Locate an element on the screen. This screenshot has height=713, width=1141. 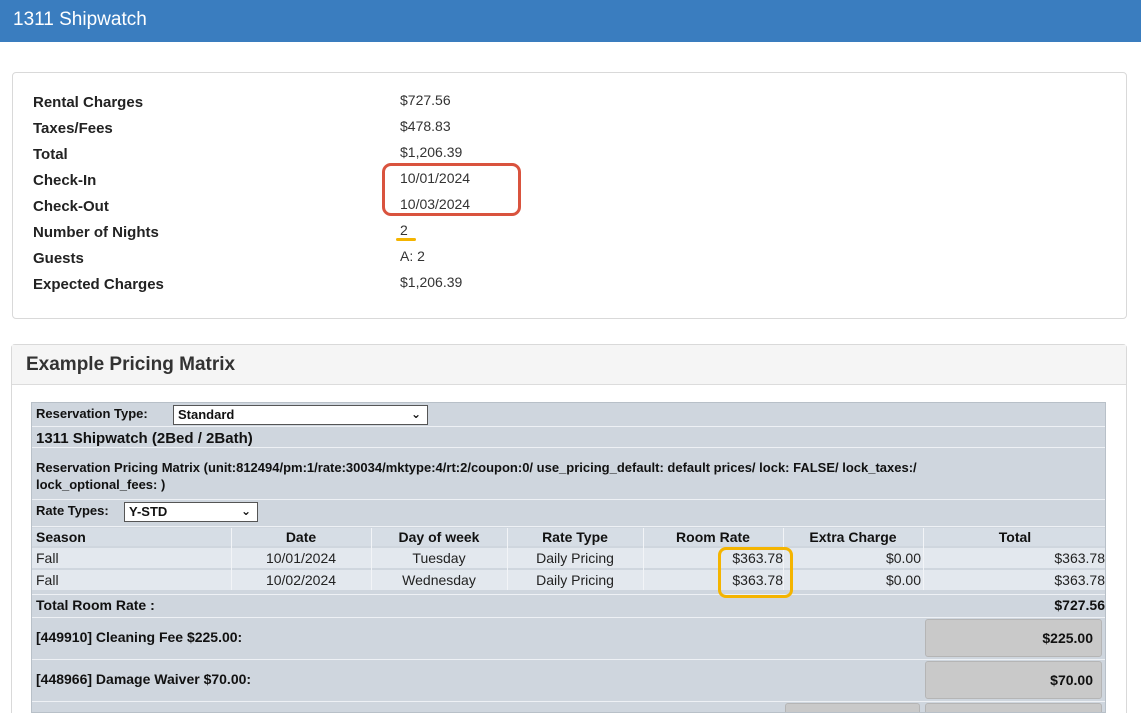
cell-date: 10/02/2024 is located at coordinates (301, 580).